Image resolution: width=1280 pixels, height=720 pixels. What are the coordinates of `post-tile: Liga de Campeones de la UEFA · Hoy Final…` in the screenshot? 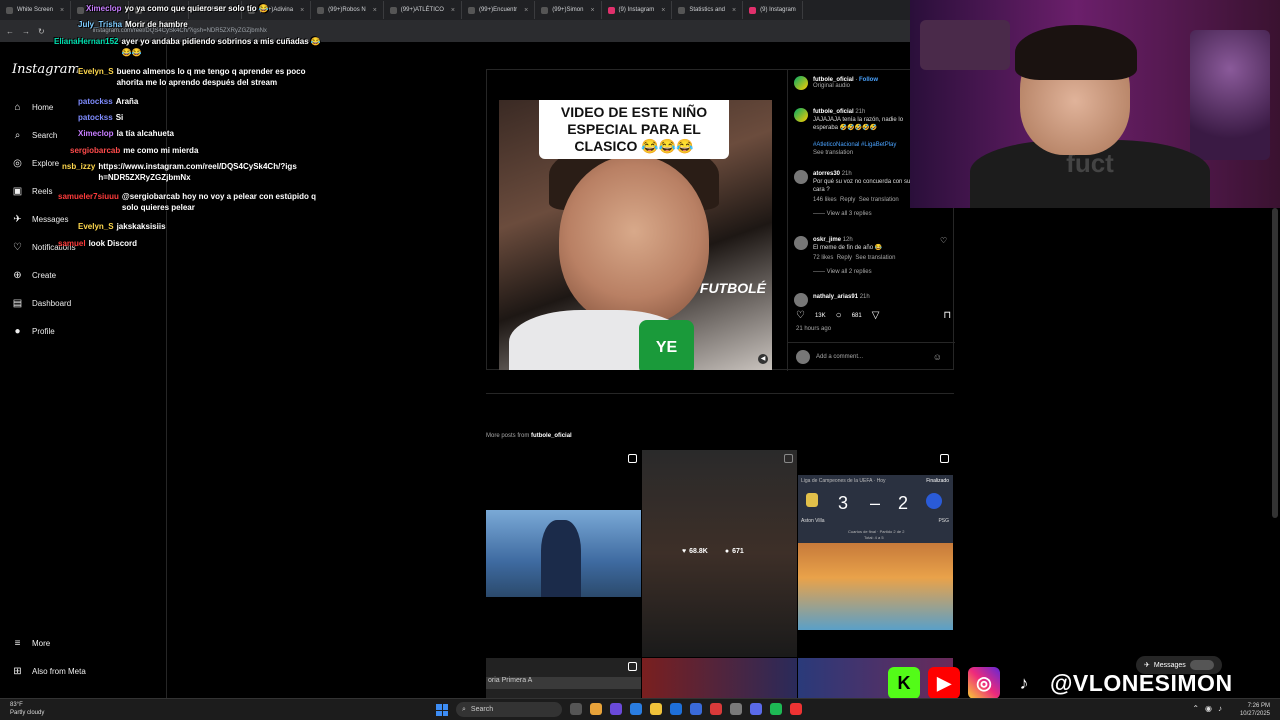 It's located at (875, 553).